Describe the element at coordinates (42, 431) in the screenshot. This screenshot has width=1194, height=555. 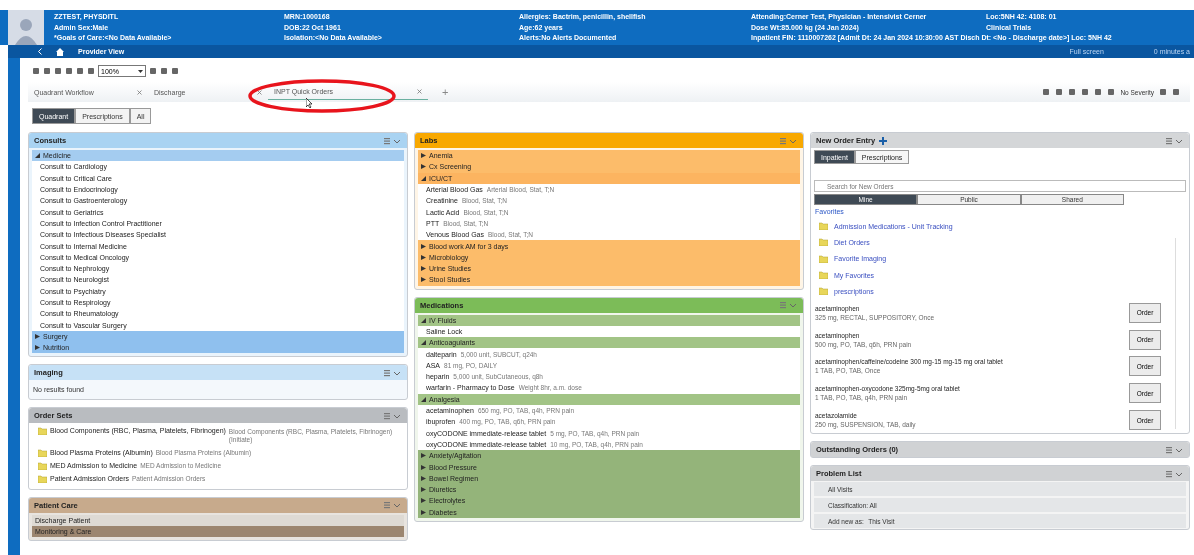
I see `folder-icon` at that location.